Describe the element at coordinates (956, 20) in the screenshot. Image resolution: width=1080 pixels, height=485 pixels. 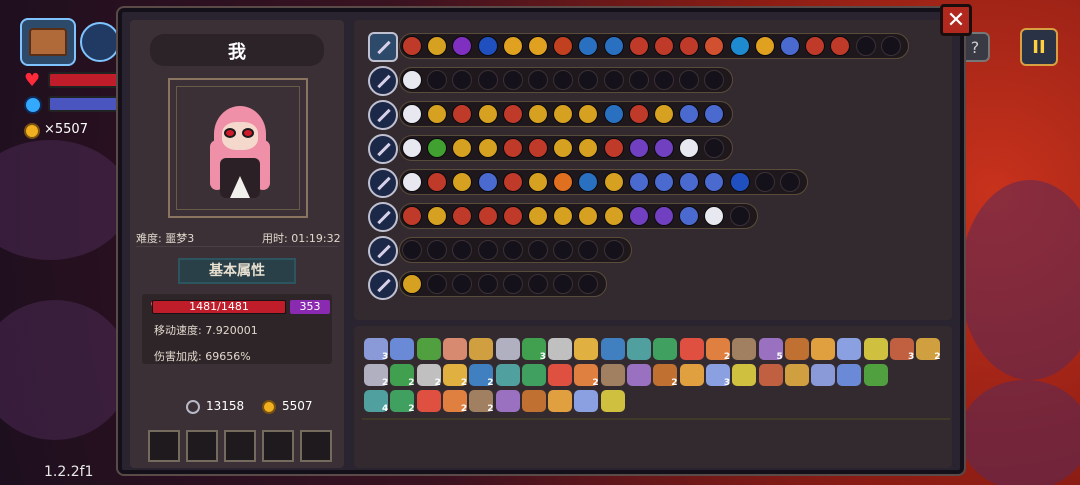
I see `close-button: ✕` at that location.